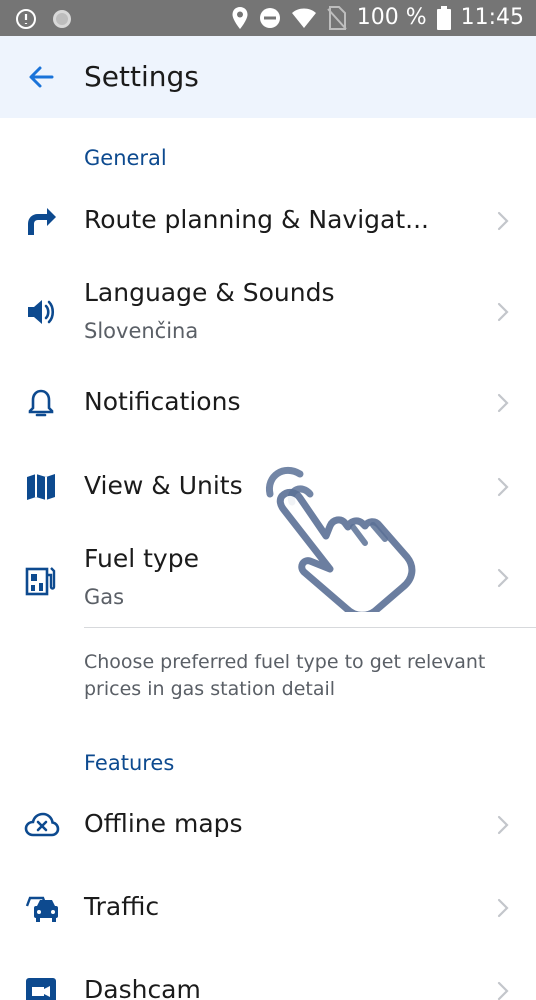 Image resolution: width=536 pixels, height=1000 pixels. I want to click on sync-icon, so click(62, 19).